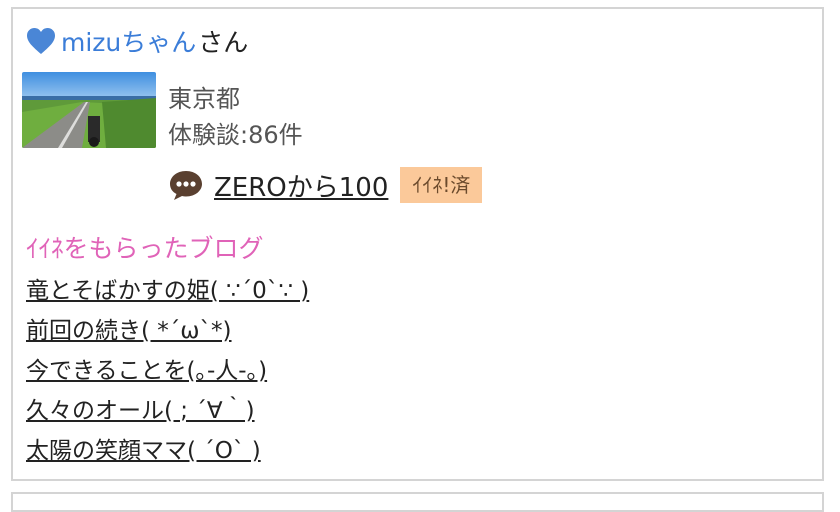  I want to click on liked-blog-link: 竜とそばかすの姫( ∵´0`∵ ), so click(167, 291).